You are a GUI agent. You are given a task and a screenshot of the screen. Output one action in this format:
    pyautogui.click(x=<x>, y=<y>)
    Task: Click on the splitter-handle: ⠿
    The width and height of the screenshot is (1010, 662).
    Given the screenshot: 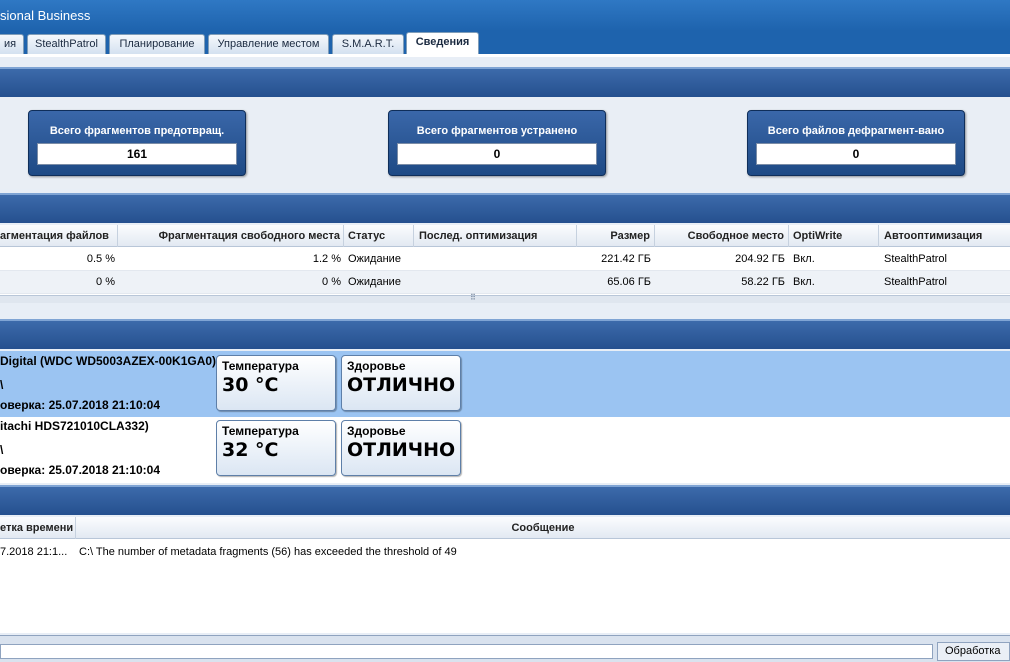 What is the action you would take?
    pyautogui.click(x=505, y=298)
    